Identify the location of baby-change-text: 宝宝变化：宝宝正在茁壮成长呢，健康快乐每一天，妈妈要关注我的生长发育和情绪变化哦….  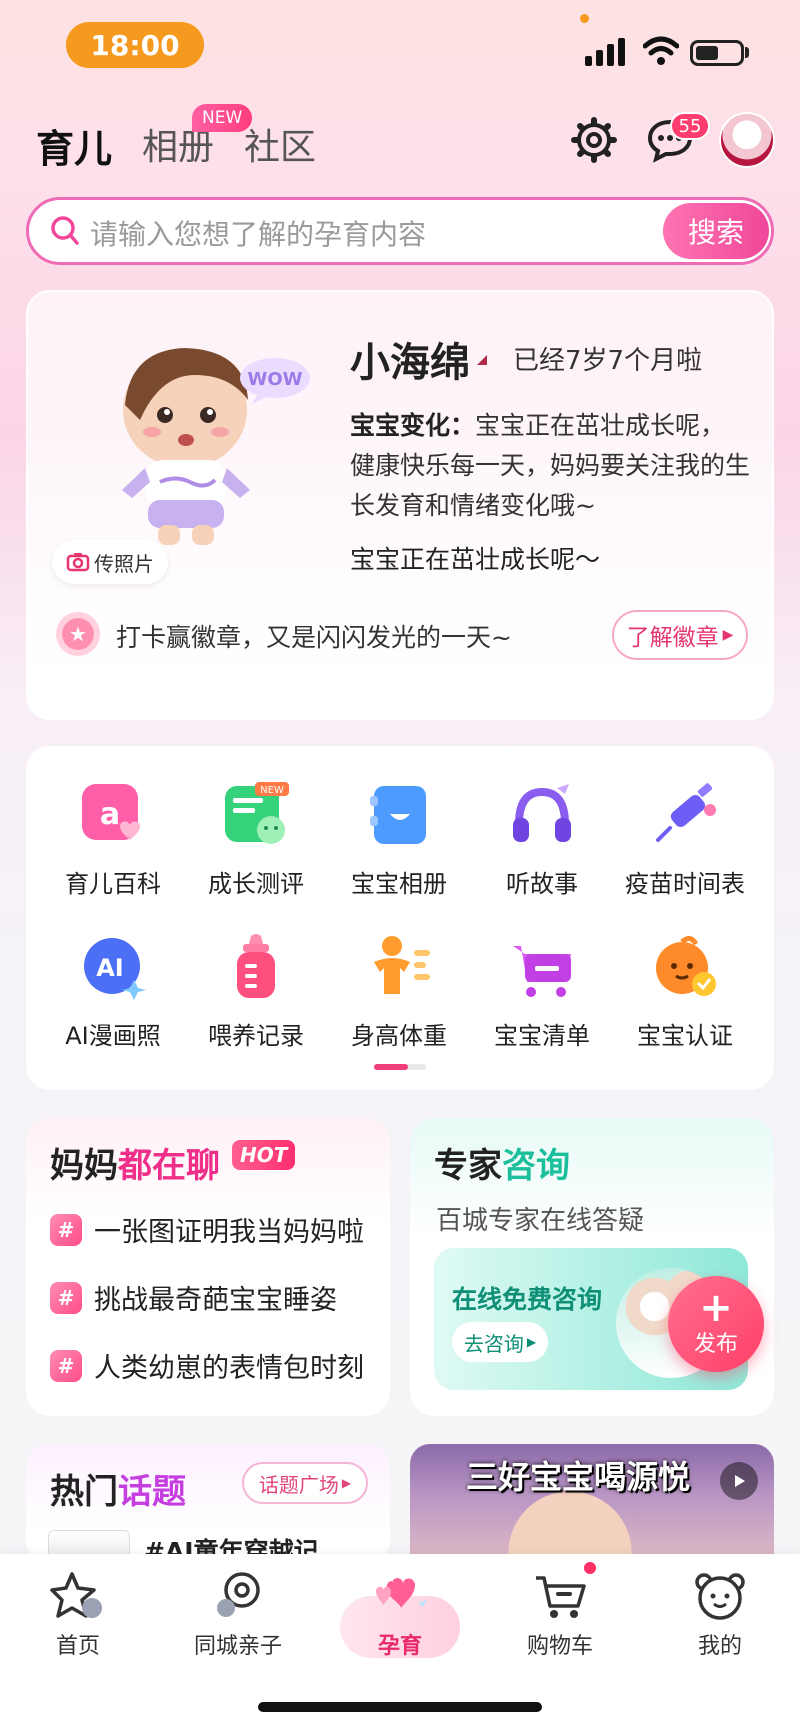
(550, 466).